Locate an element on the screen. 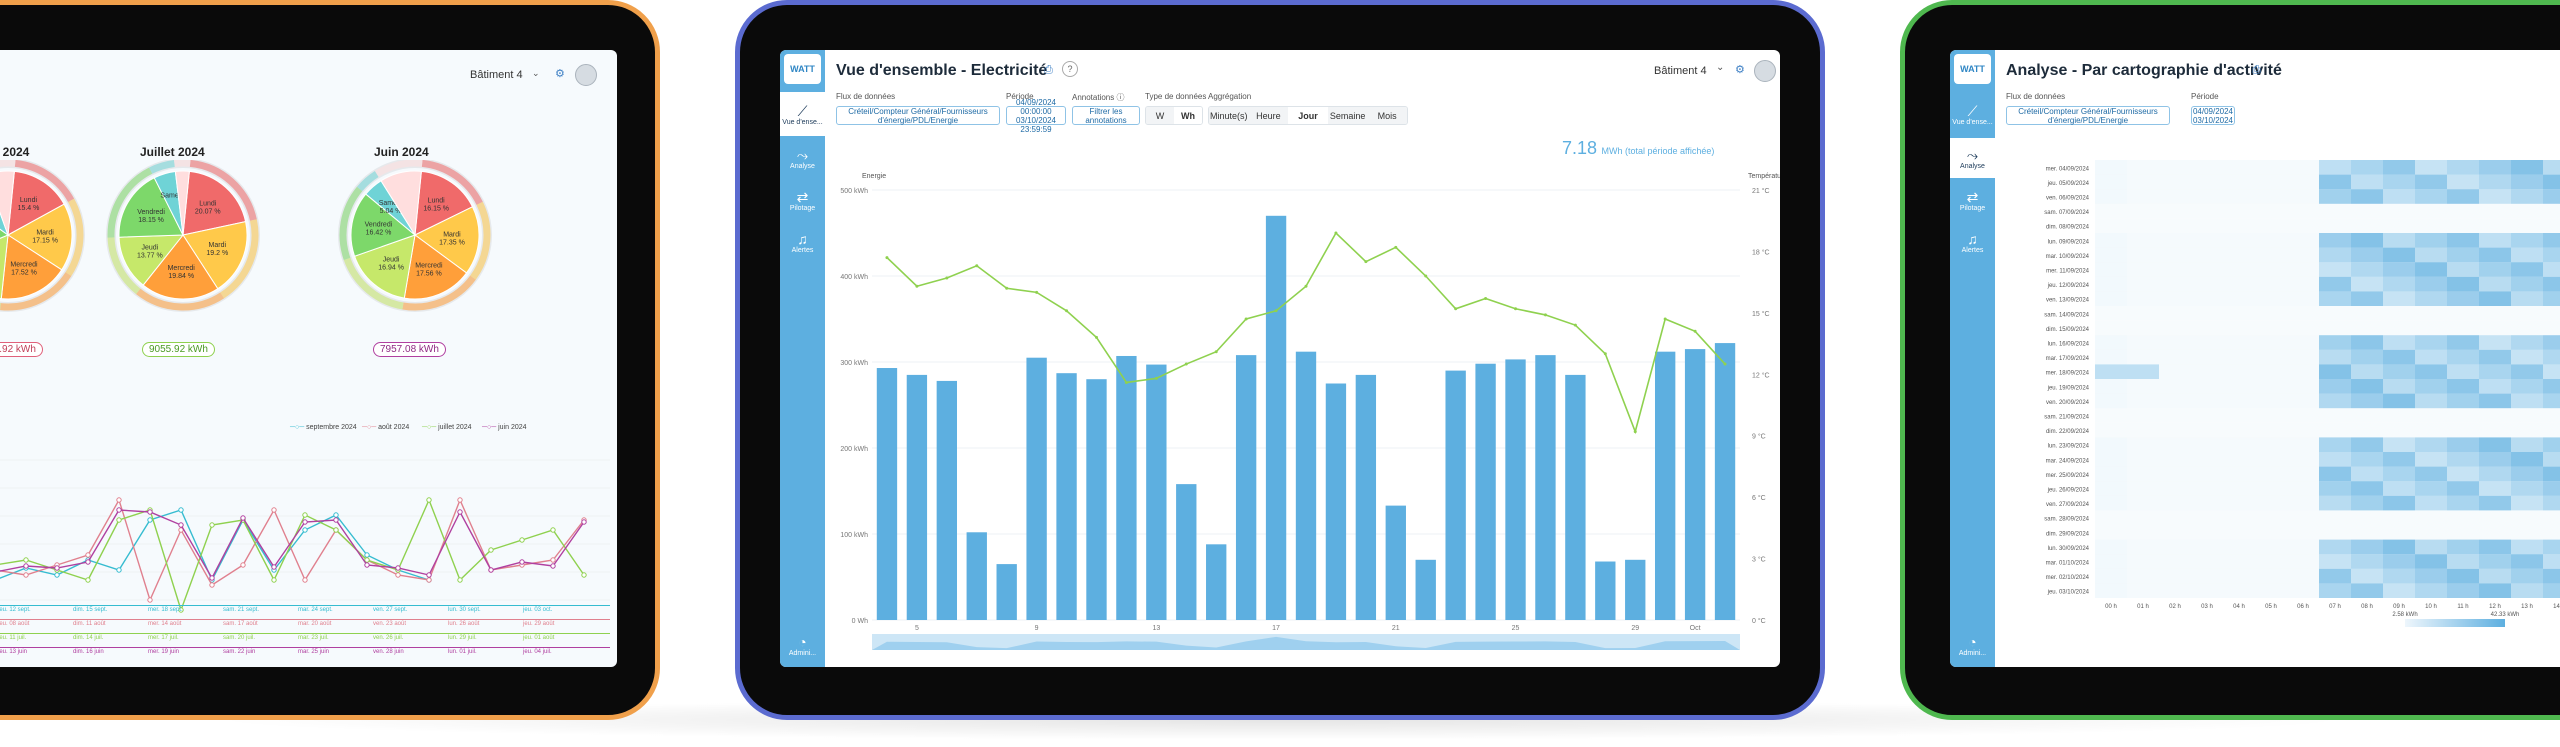  y-tick-label: 200 kWh is located at coordinates (854, 449).